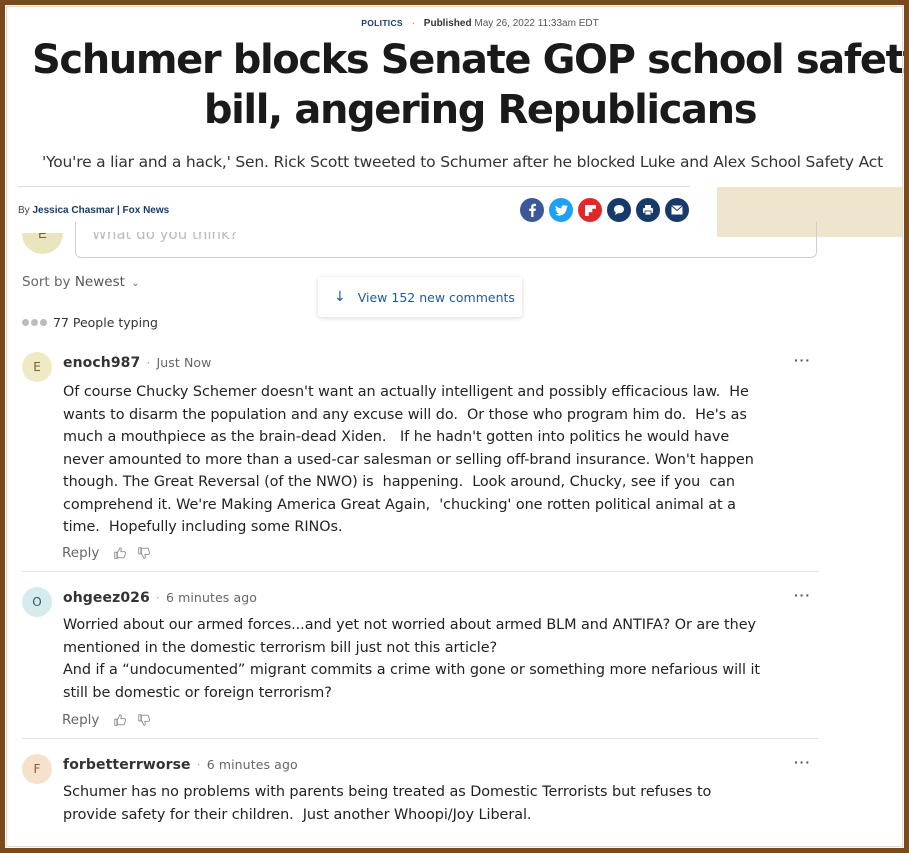  I want to click on comment-author: forbetterrworse 6 minutes ago, so click(180, 765).